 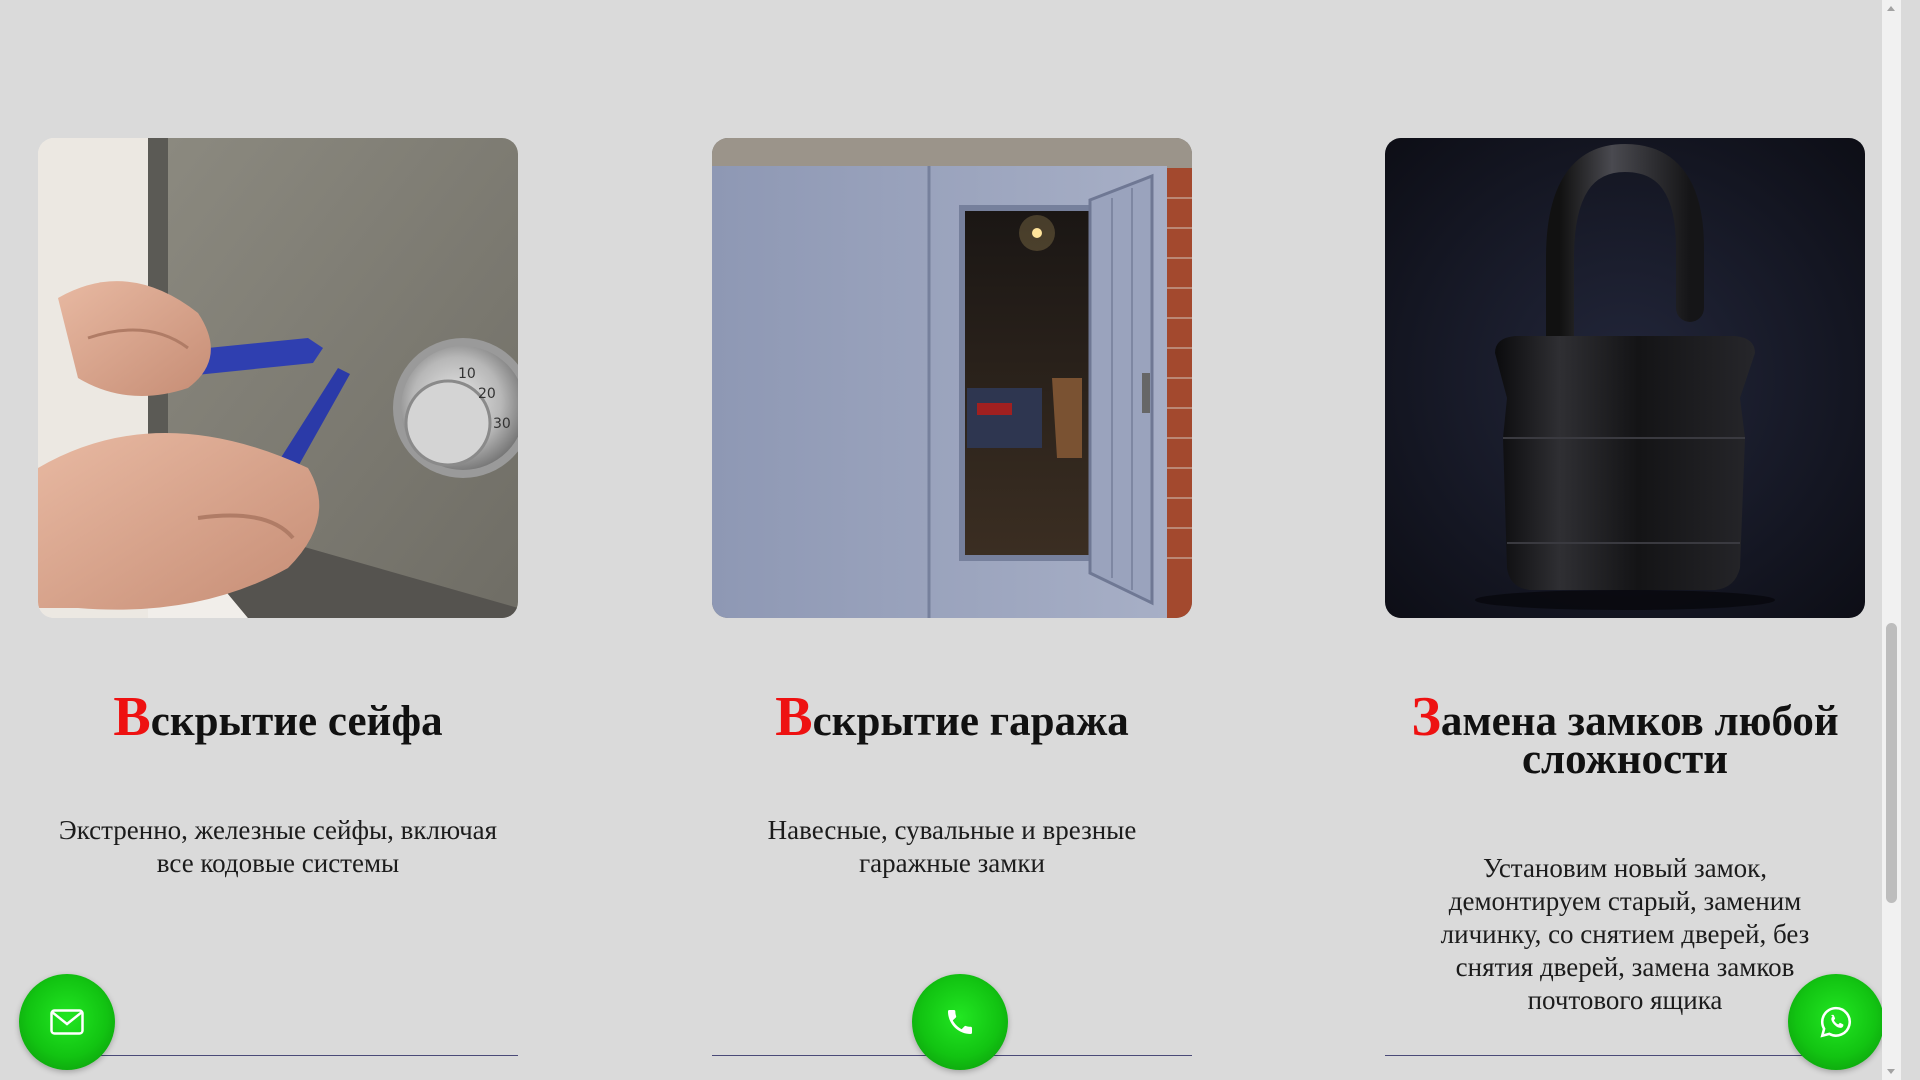 What do you see at coordinates (1639, 740) in the screenshot?
I see `title-text: амена замков любой сложности` at bounding box center [1639, 740].